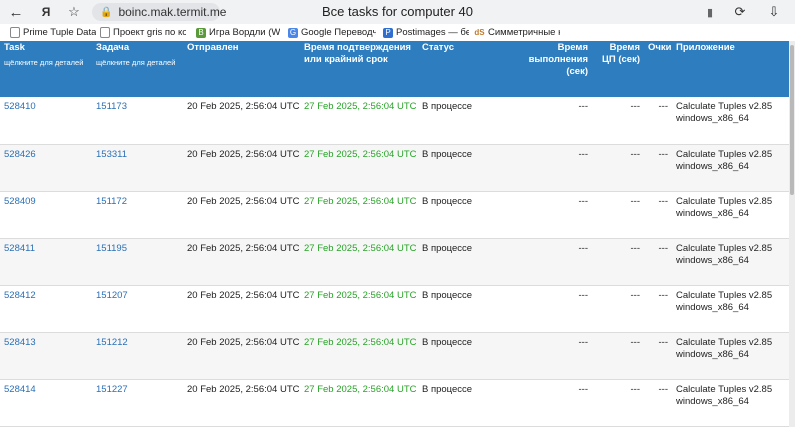  I want to click on translate-icon: G, so click(293, 32).